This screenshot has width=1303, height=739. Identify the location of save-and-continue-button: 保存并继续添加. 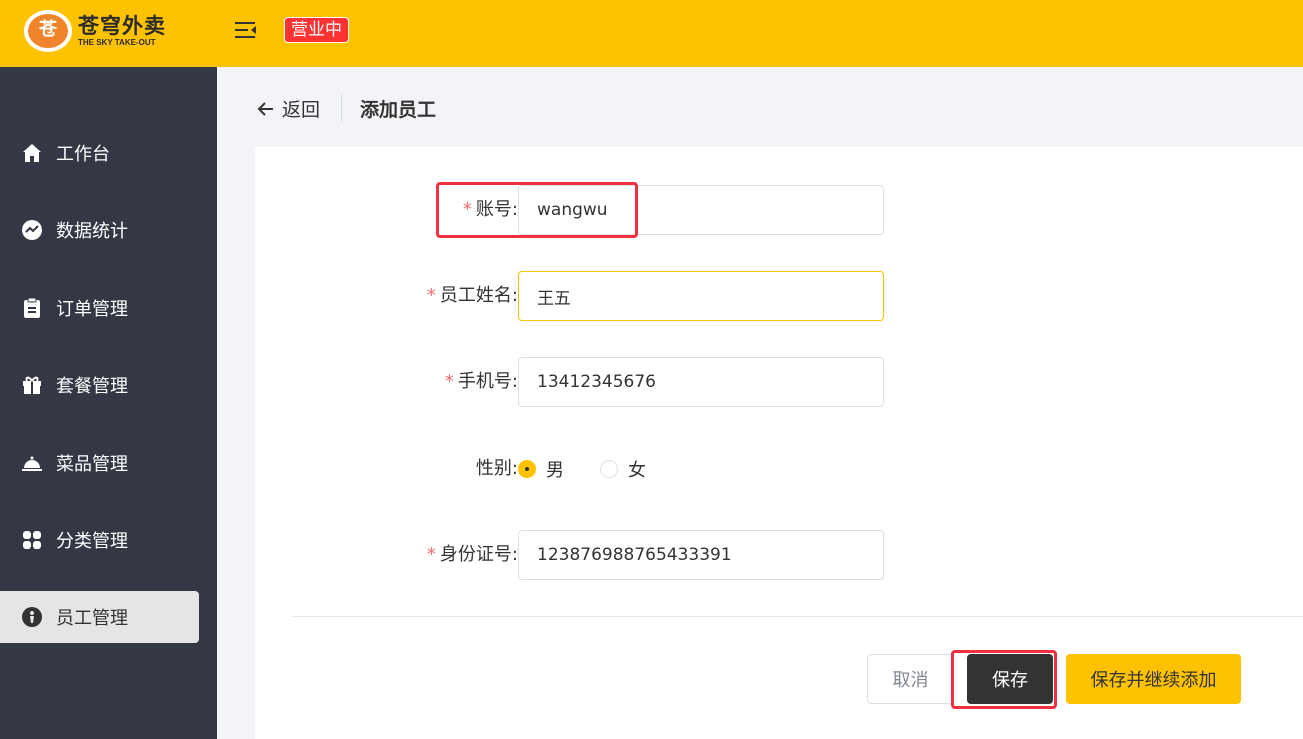
(1153, 679).